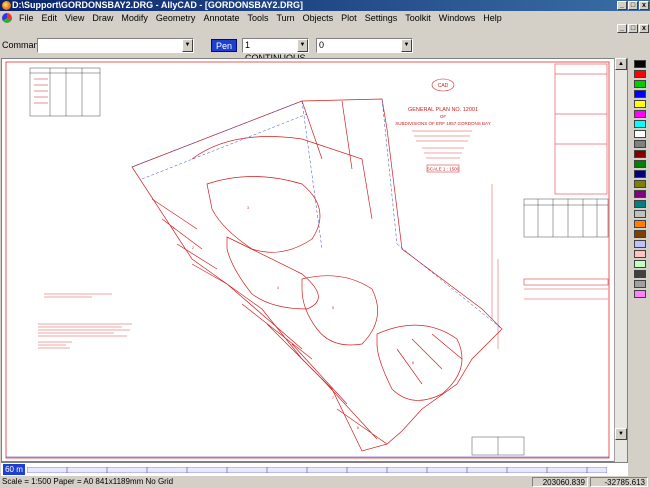 The image size is (650, 488). What do you see at coordinates (621, 64) in the screenshot?
I see `scroll-up-icon: ▲` at bounding box center [621, 64].